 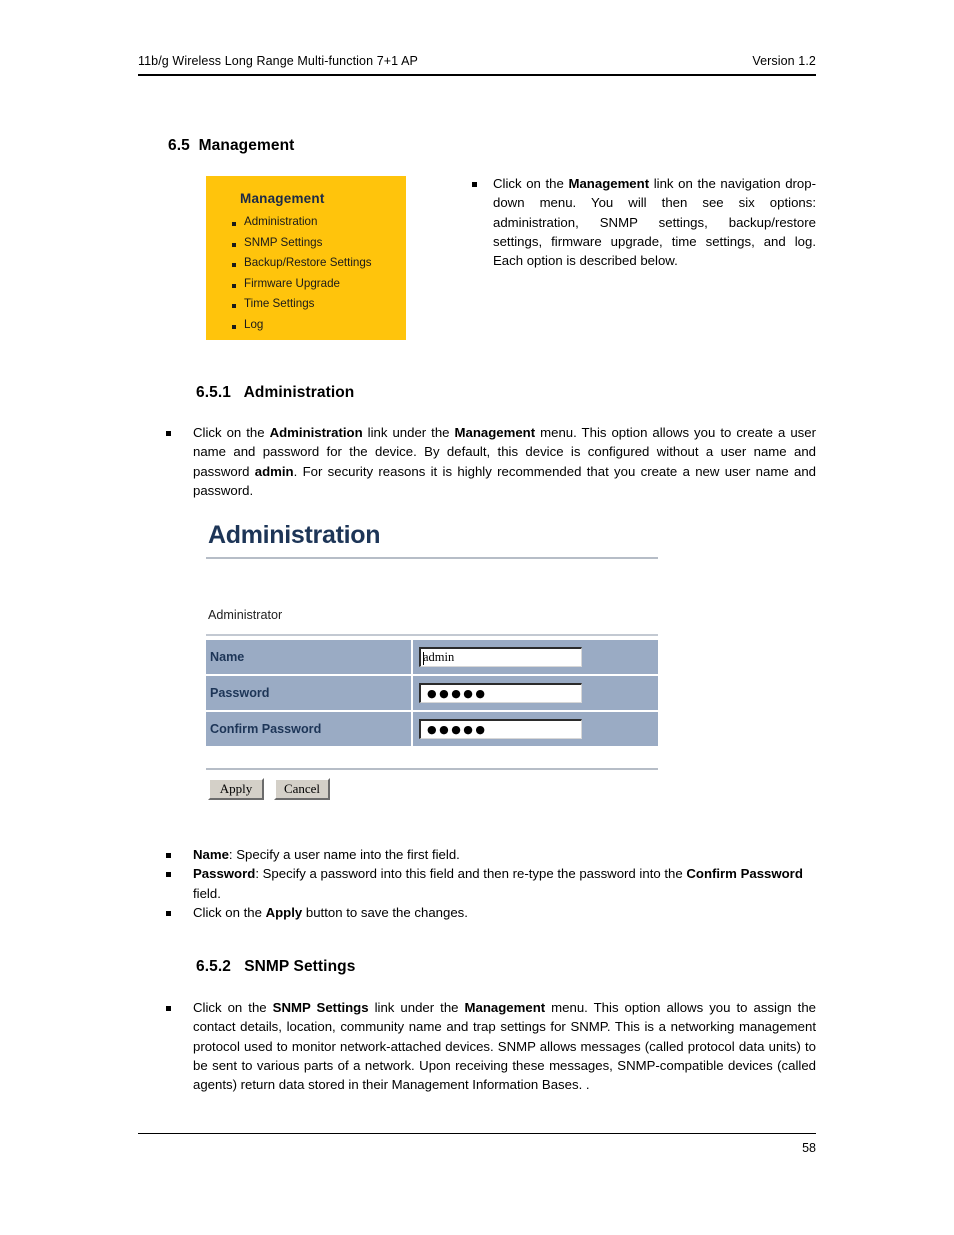 I want to click on confirm-password-input-value: ●●●●●, so click(x=457, y=729).